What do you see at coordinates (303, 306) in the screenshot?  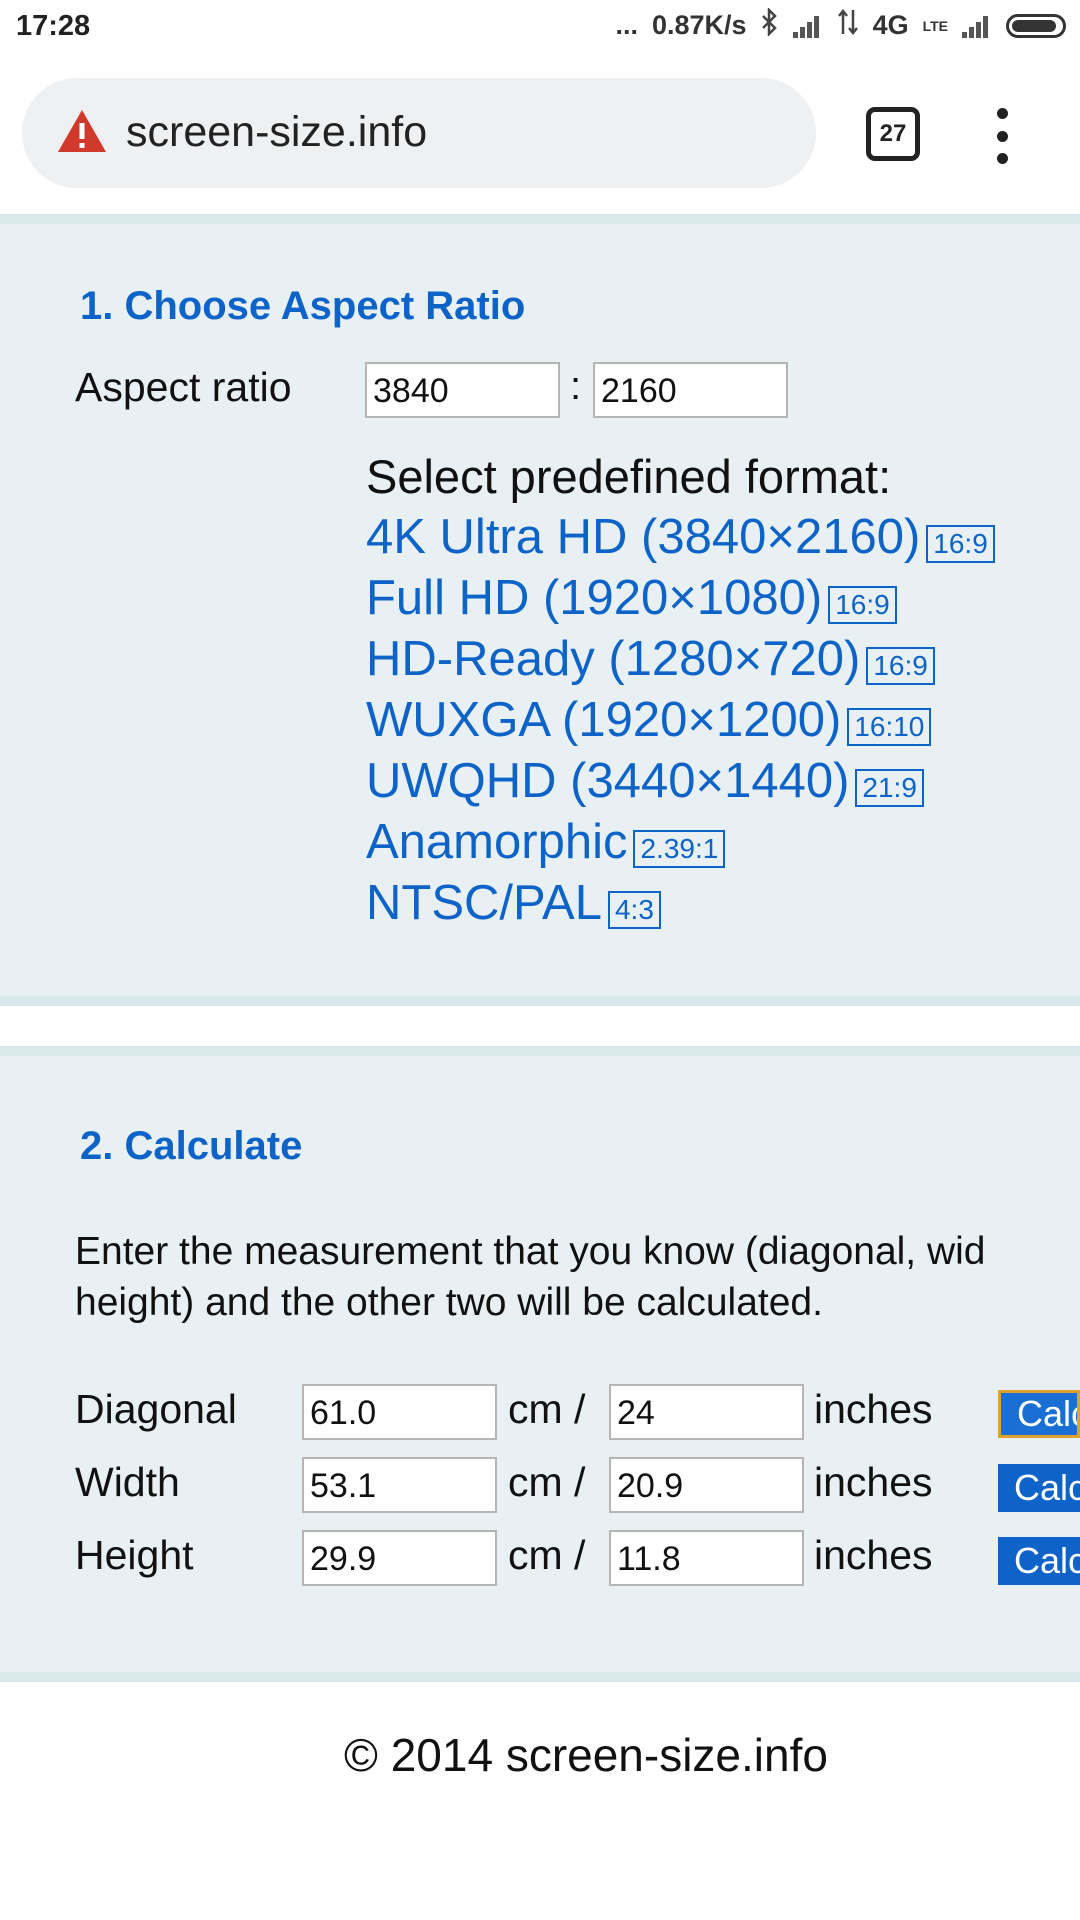 I see `section-title: 1. Choose Aspect Ratio` at bounding box center [303, 306].